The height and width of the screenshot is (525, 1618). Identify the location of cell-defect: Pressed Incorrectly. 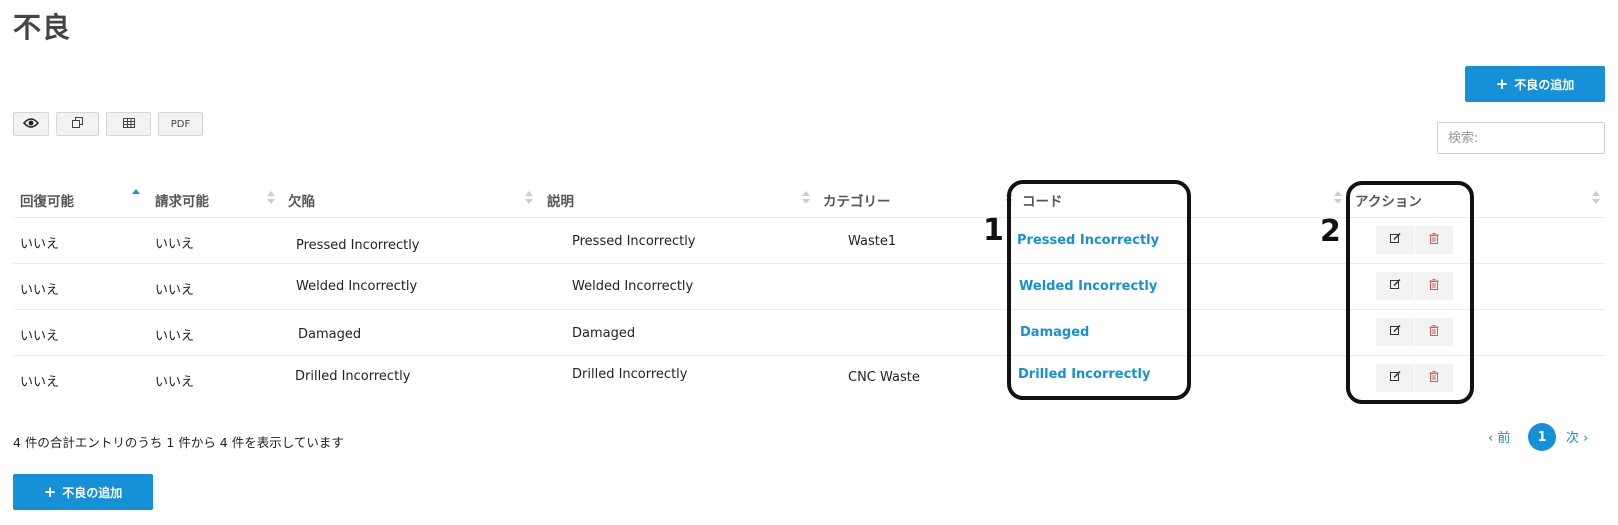
(358, 245).